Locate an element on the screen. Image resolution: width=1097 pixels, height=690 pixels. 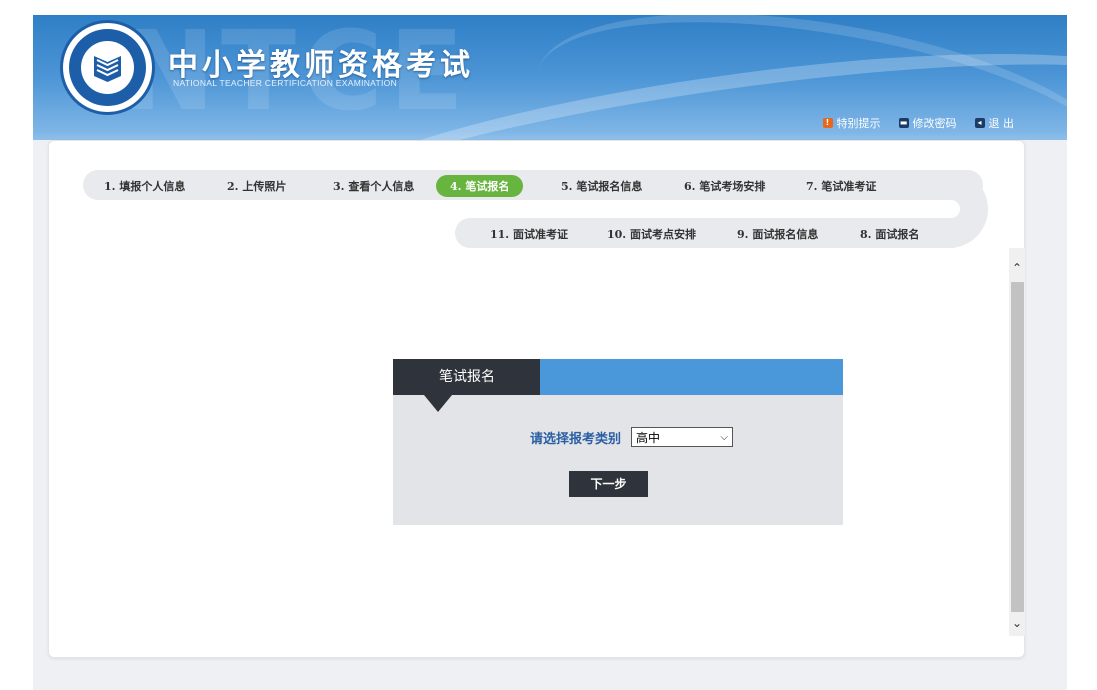
step-3: 3. 查看个人信息 is located at coordinates (373, 186).